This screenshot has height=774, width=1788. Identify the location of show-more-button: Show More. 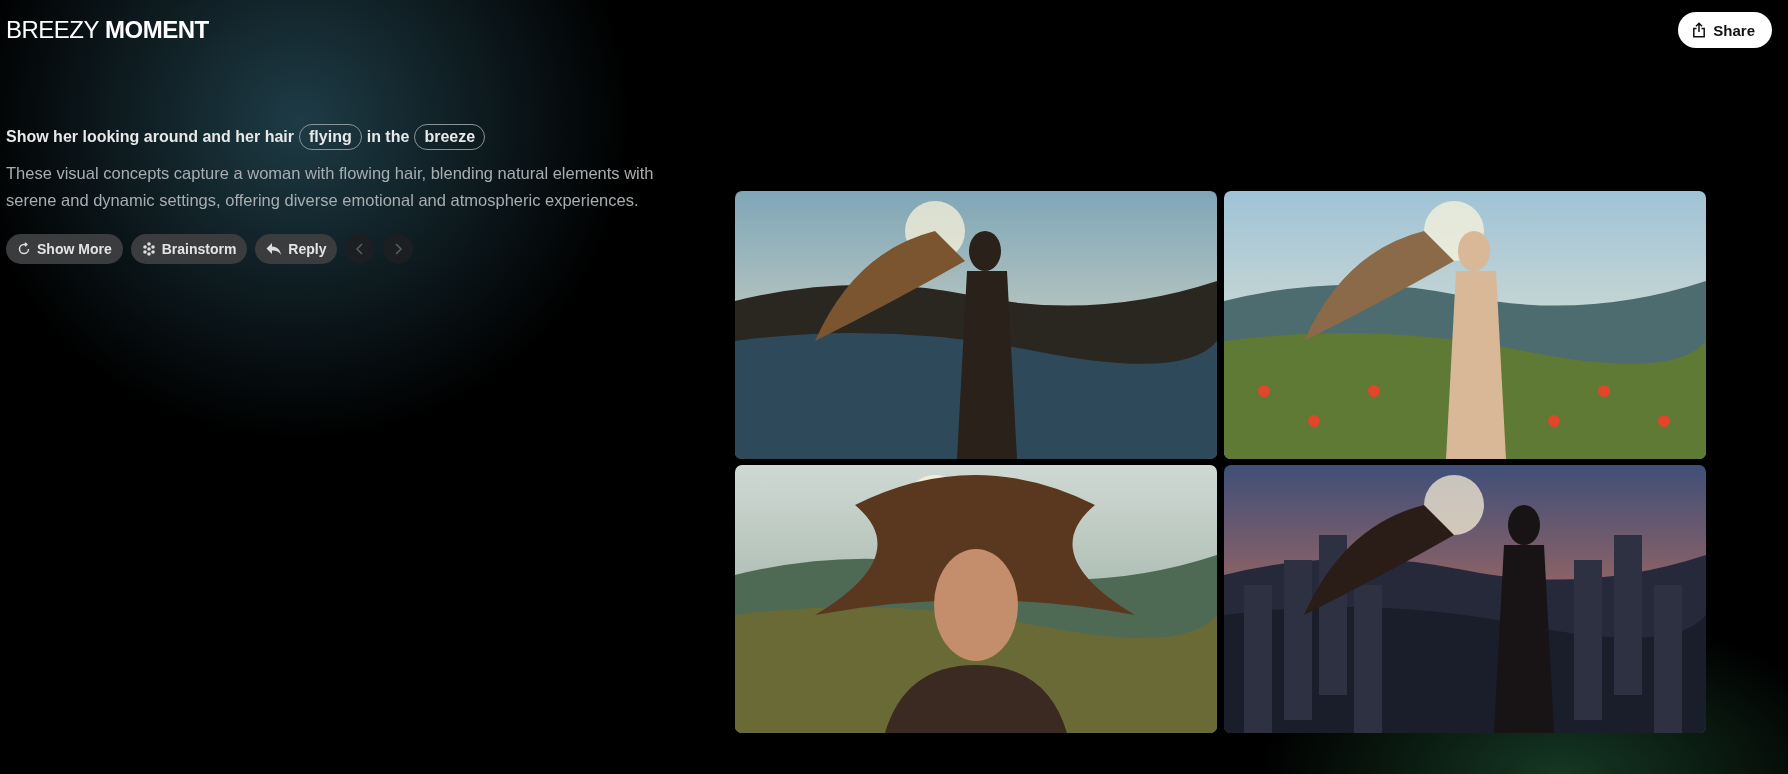
(64, 249).